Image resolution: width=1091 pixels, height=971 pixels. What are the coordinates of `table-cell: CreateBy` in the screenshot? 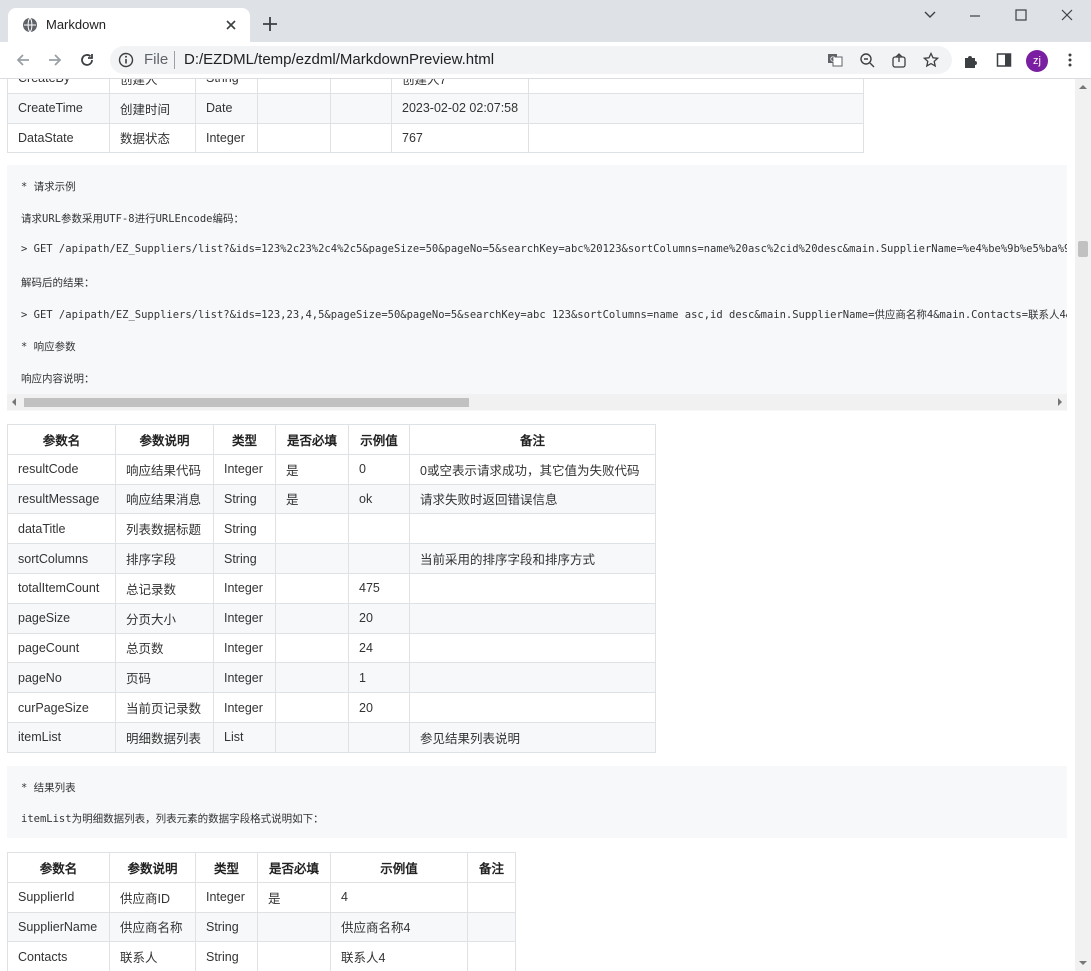 It's located at (58, 86).